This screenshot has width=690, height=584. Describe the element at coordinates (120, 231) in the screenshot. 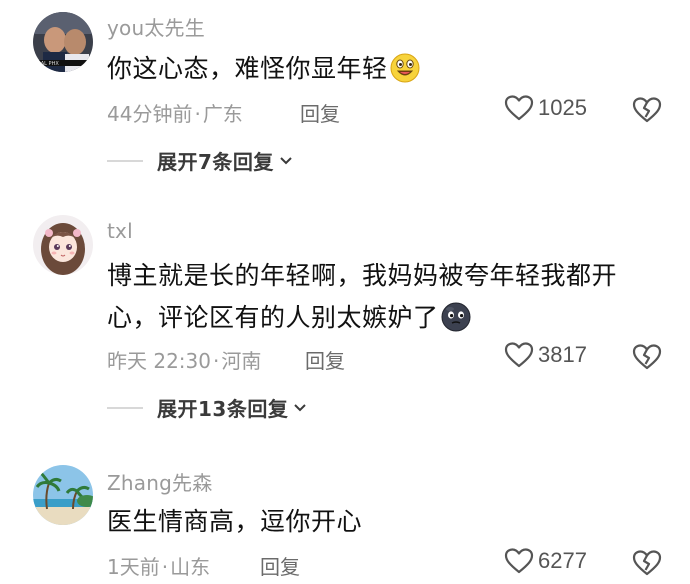

I see `username: txl` at that location.